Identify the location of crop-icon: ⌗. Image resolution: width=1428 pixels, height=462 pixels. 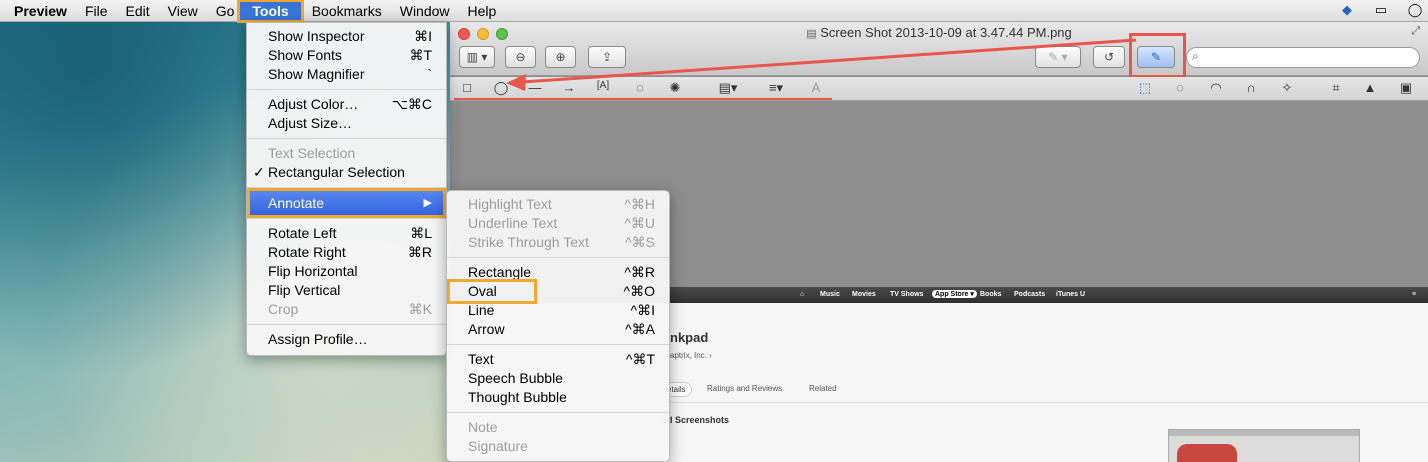
(1336, 88).